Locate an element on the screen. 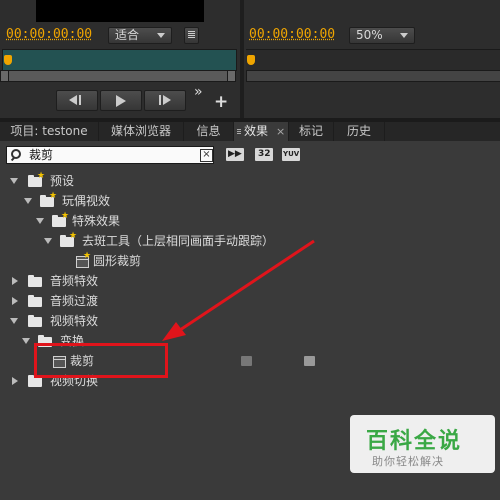 The width and height of the screenshot is (500, 500). watermark: 百科全说 助你轻松解决 is located at coordinates (422, 444).